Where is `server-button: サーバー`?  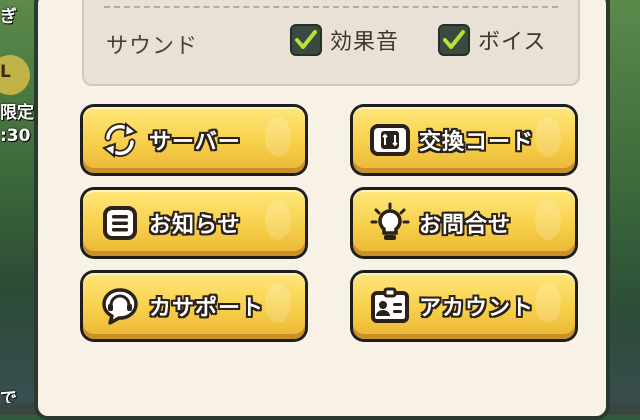 server-button: サーバー is located at coordinates (194, 140).